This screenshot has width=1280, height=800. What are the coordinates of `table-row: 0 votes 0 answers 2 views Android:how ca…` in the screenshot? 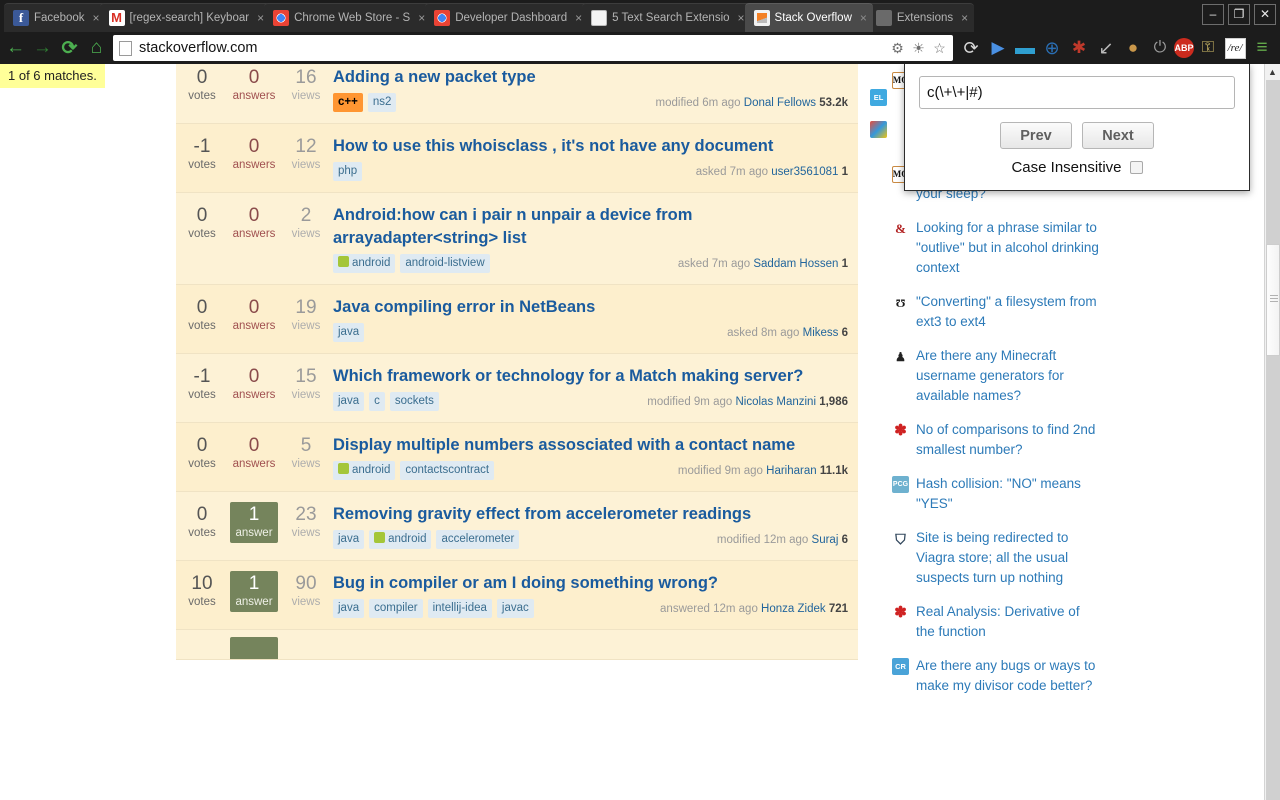 It's located at (517, 239).